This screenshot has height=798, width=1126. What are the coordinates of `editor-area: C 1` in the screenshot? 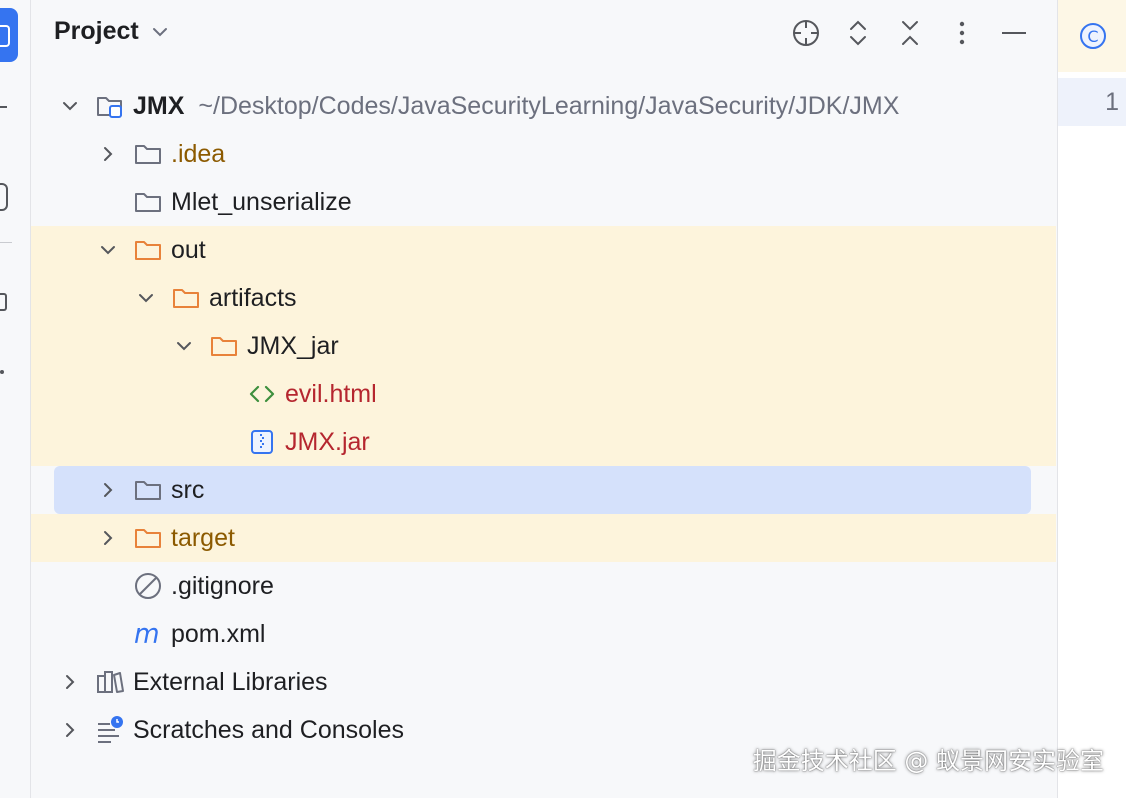 It's located at (1091, 399).